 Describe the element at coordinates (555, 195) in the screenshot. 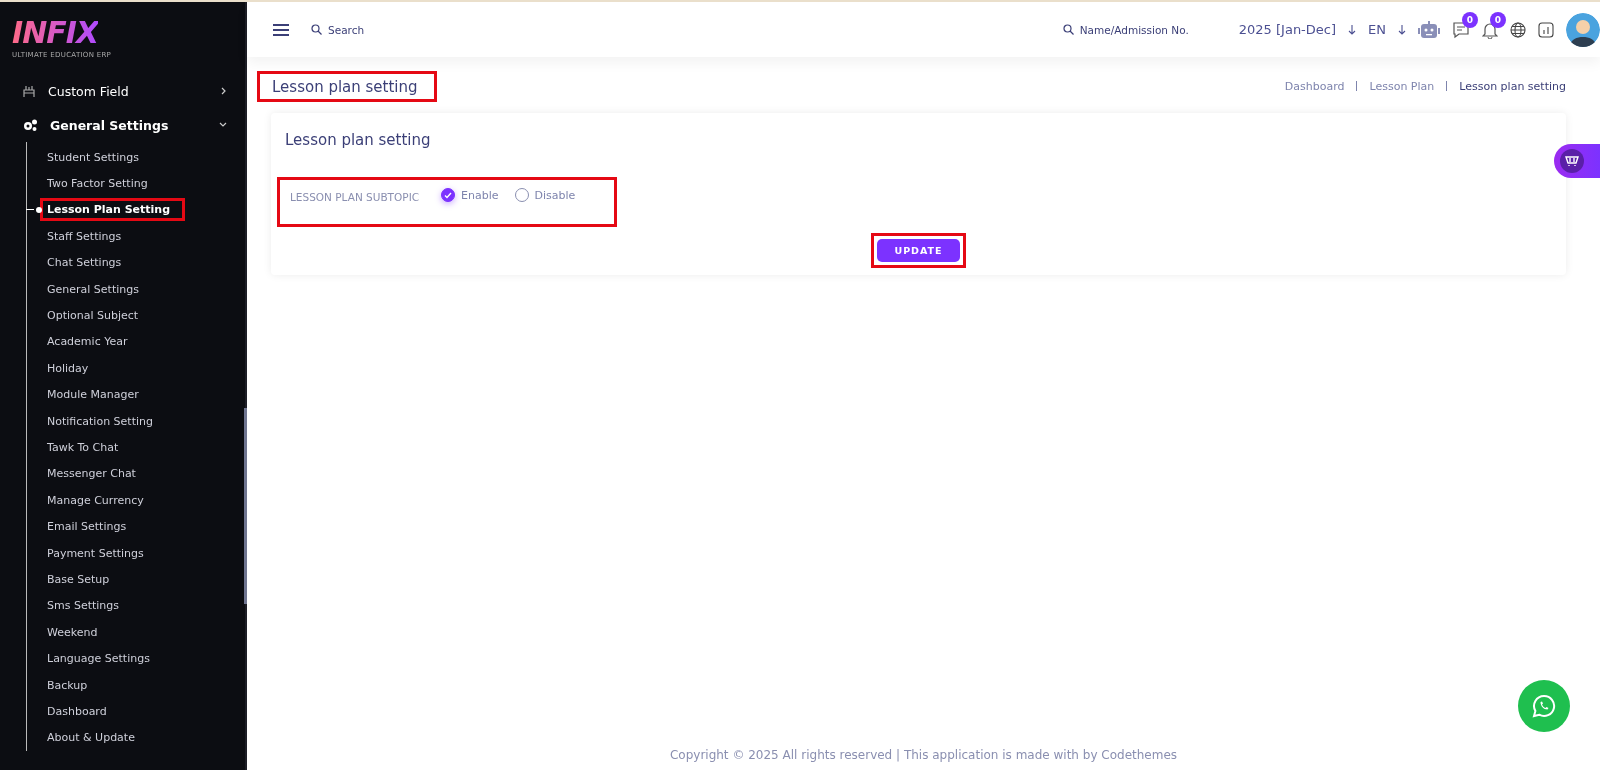

I see `radio-label: Disable` at that location.